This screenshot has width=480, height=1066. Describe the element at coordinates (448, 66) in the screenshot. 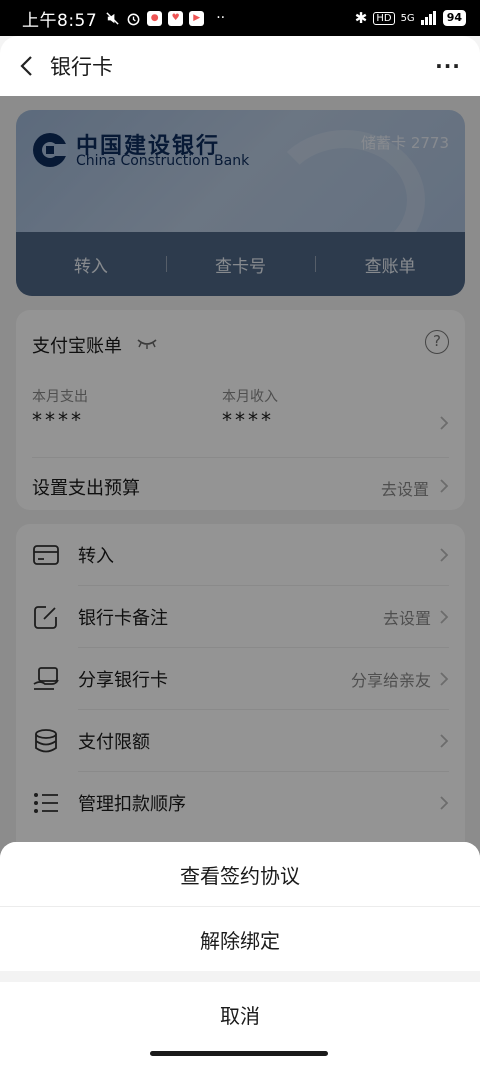

I see `more-options-button: ···` at that location.